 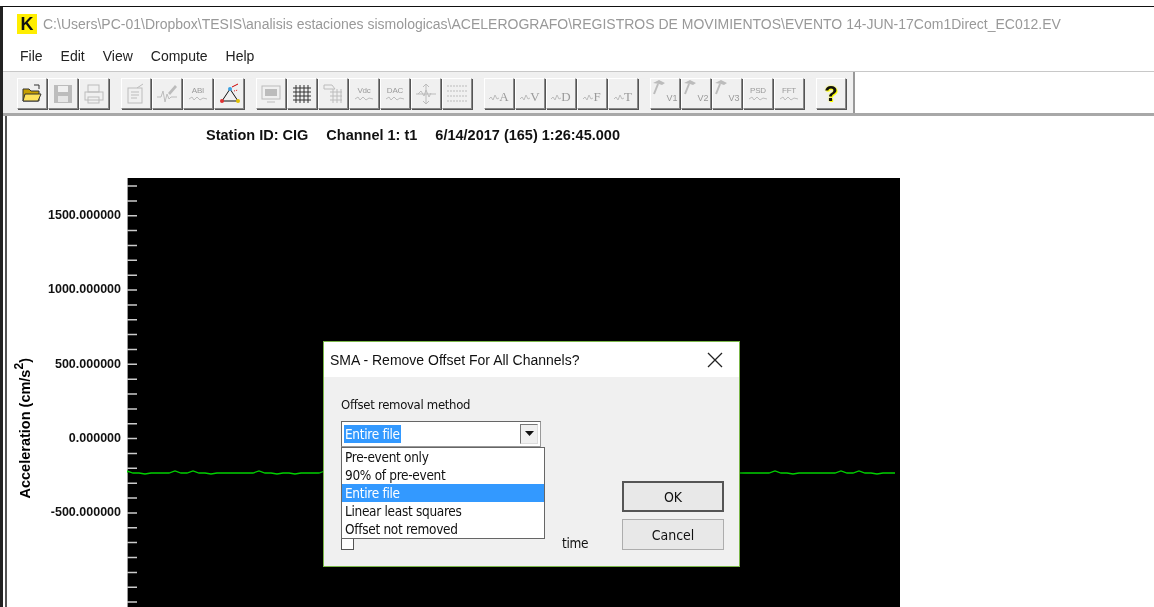 I want to click on dropdown-field: Entire file, so click(x=441, y=434).